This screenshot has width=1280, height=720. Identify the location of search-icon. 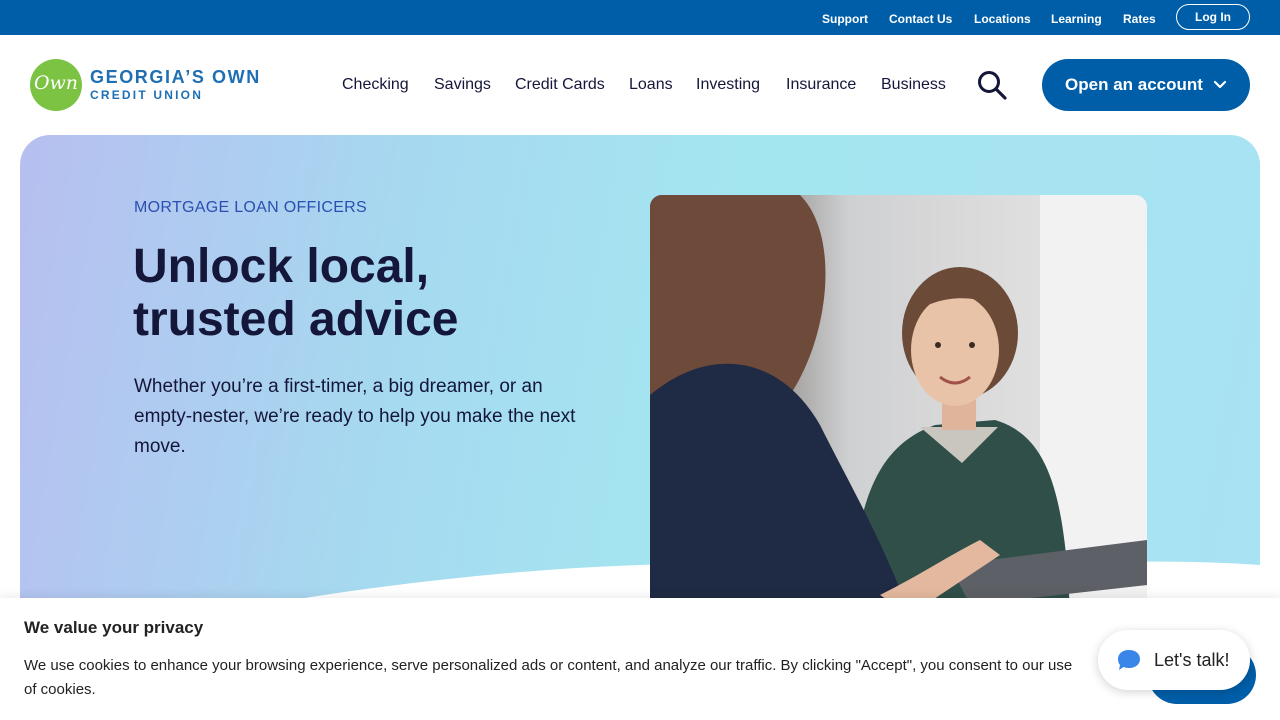
(992, 85).